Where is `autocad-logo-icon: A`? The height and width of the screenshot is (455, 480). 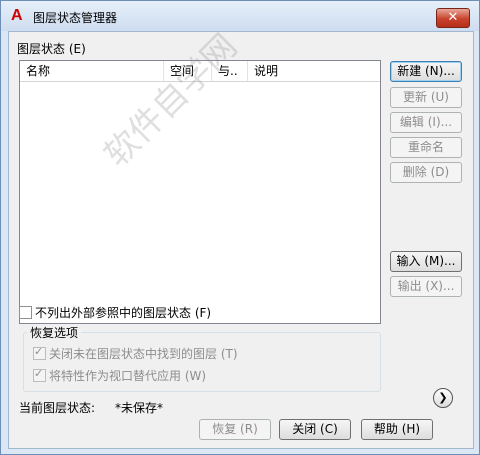
autocad-logo-icon: A is located at coordinates (17, 15).